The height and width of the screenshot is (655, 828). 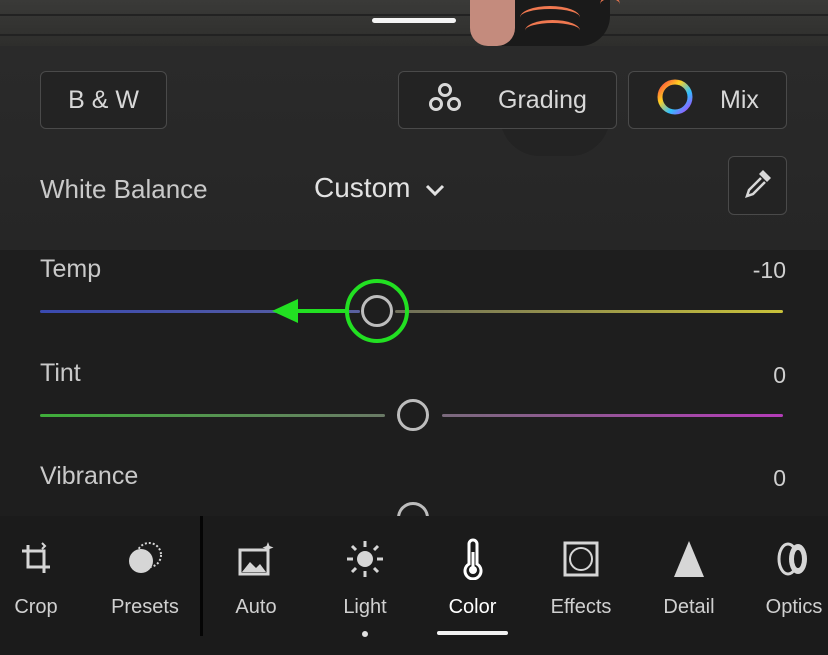 What do you see at coordinates (779, 375) in the screenshot?
I see `tint-value: 0` at bounding box center [779, 375].